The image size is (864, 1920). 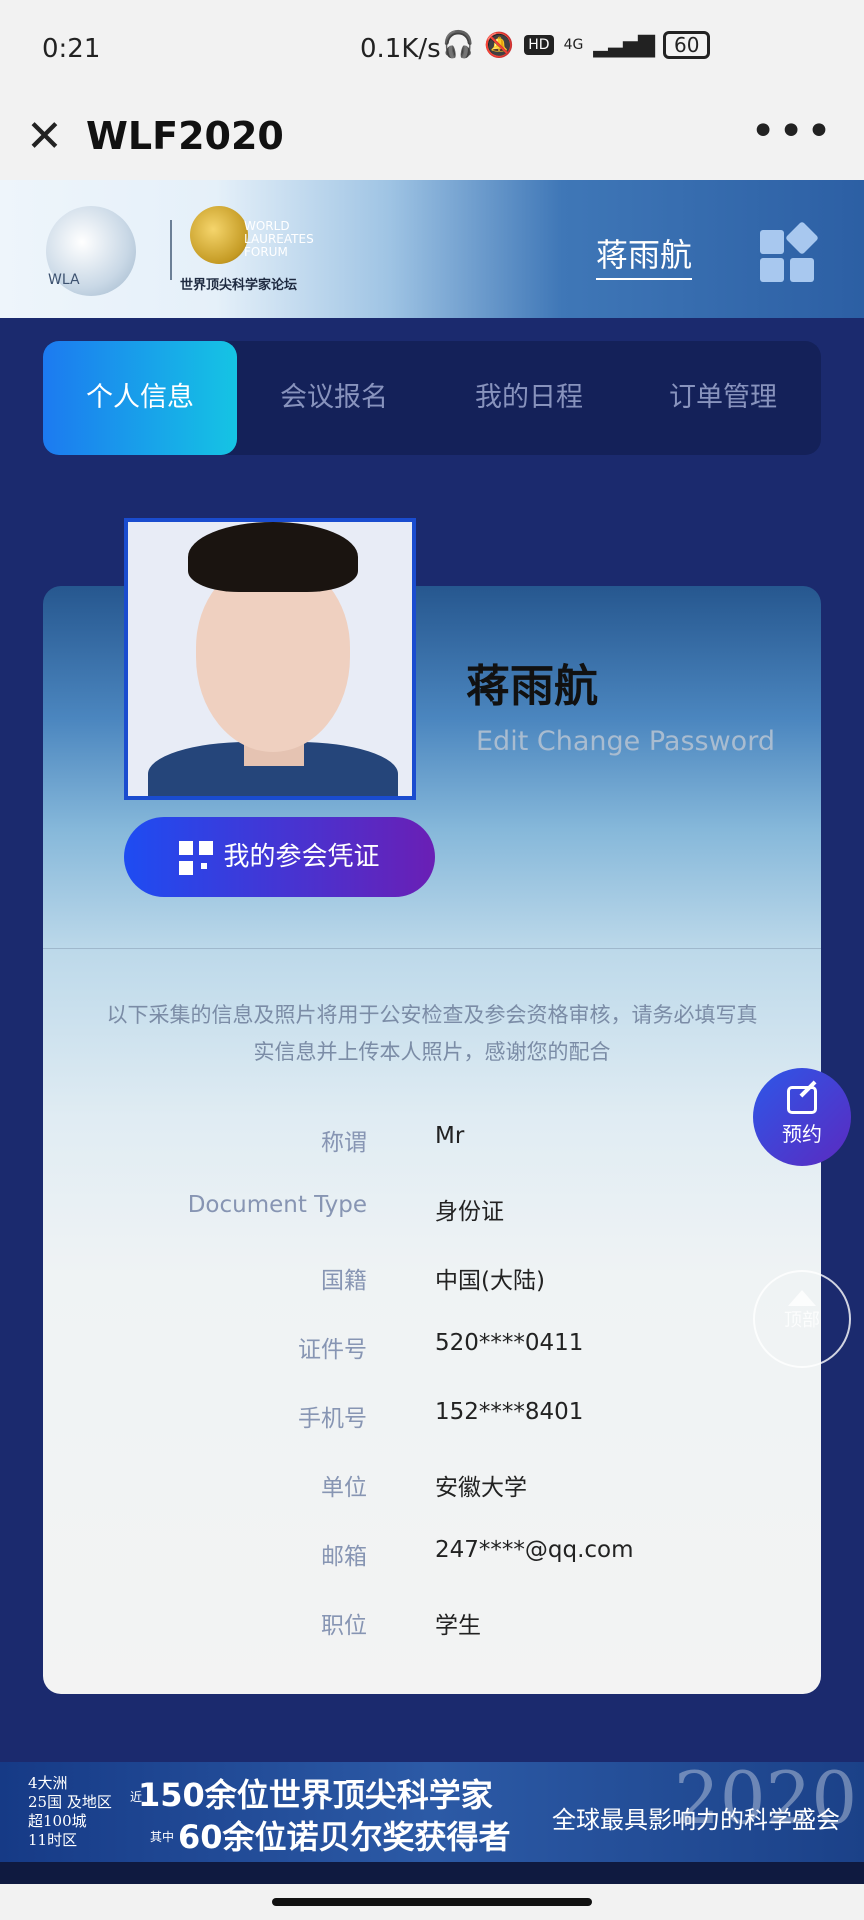 I want to click on status-icons: 🎧 🔕 HD 4G ▂▃▅▇ 60, so click(x=576, y=45).